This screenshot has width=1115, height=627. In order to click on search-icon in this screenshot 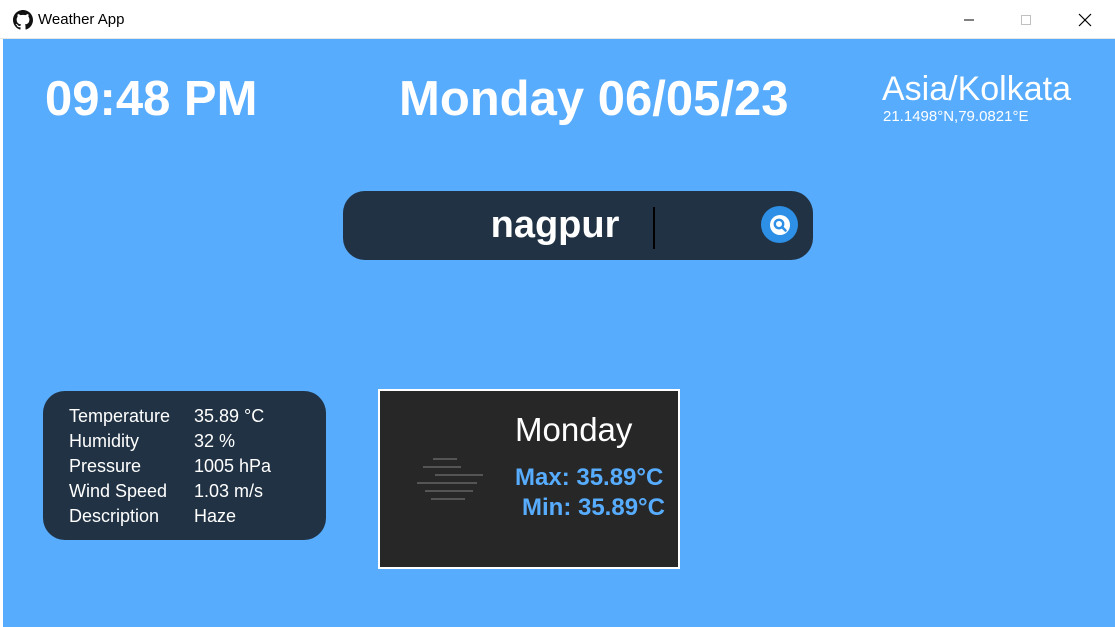, I will do `click(779, 224)`.